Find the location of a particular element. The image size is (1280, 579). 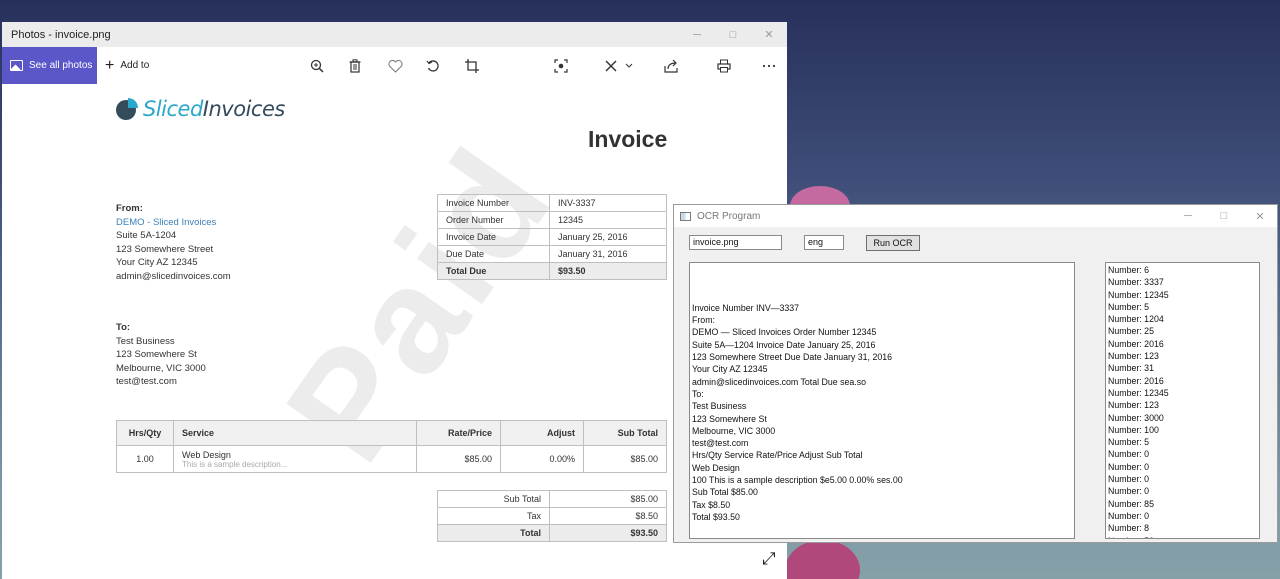

ocr-text-line: To: is located at coordinates (698, 393).